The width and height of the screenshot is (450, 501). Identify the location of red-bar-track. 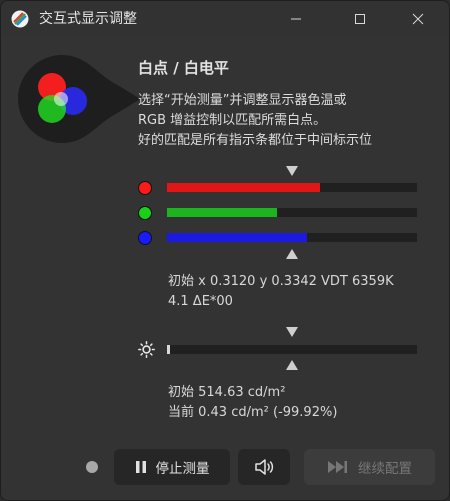
(292, 187).